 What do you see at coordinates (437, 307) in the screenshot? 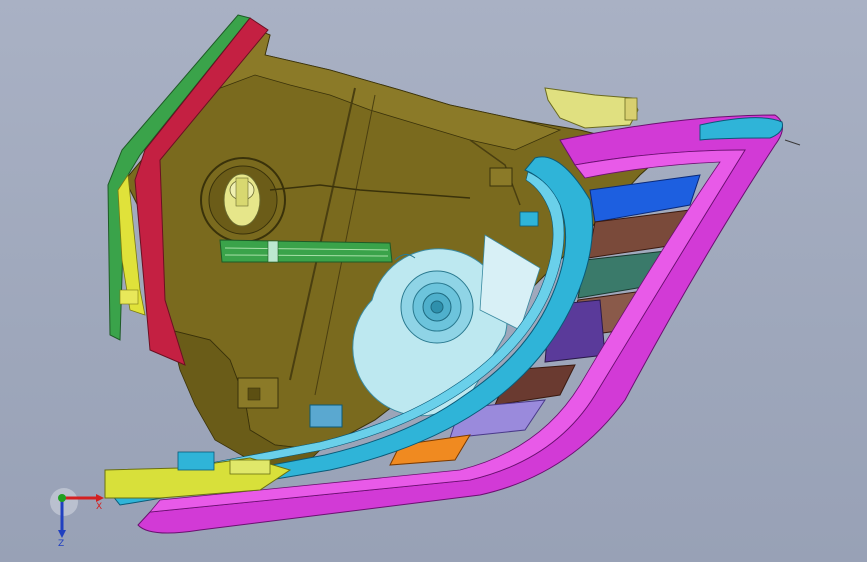
I see `projector-lens-core` at bounding box center [437, 307].